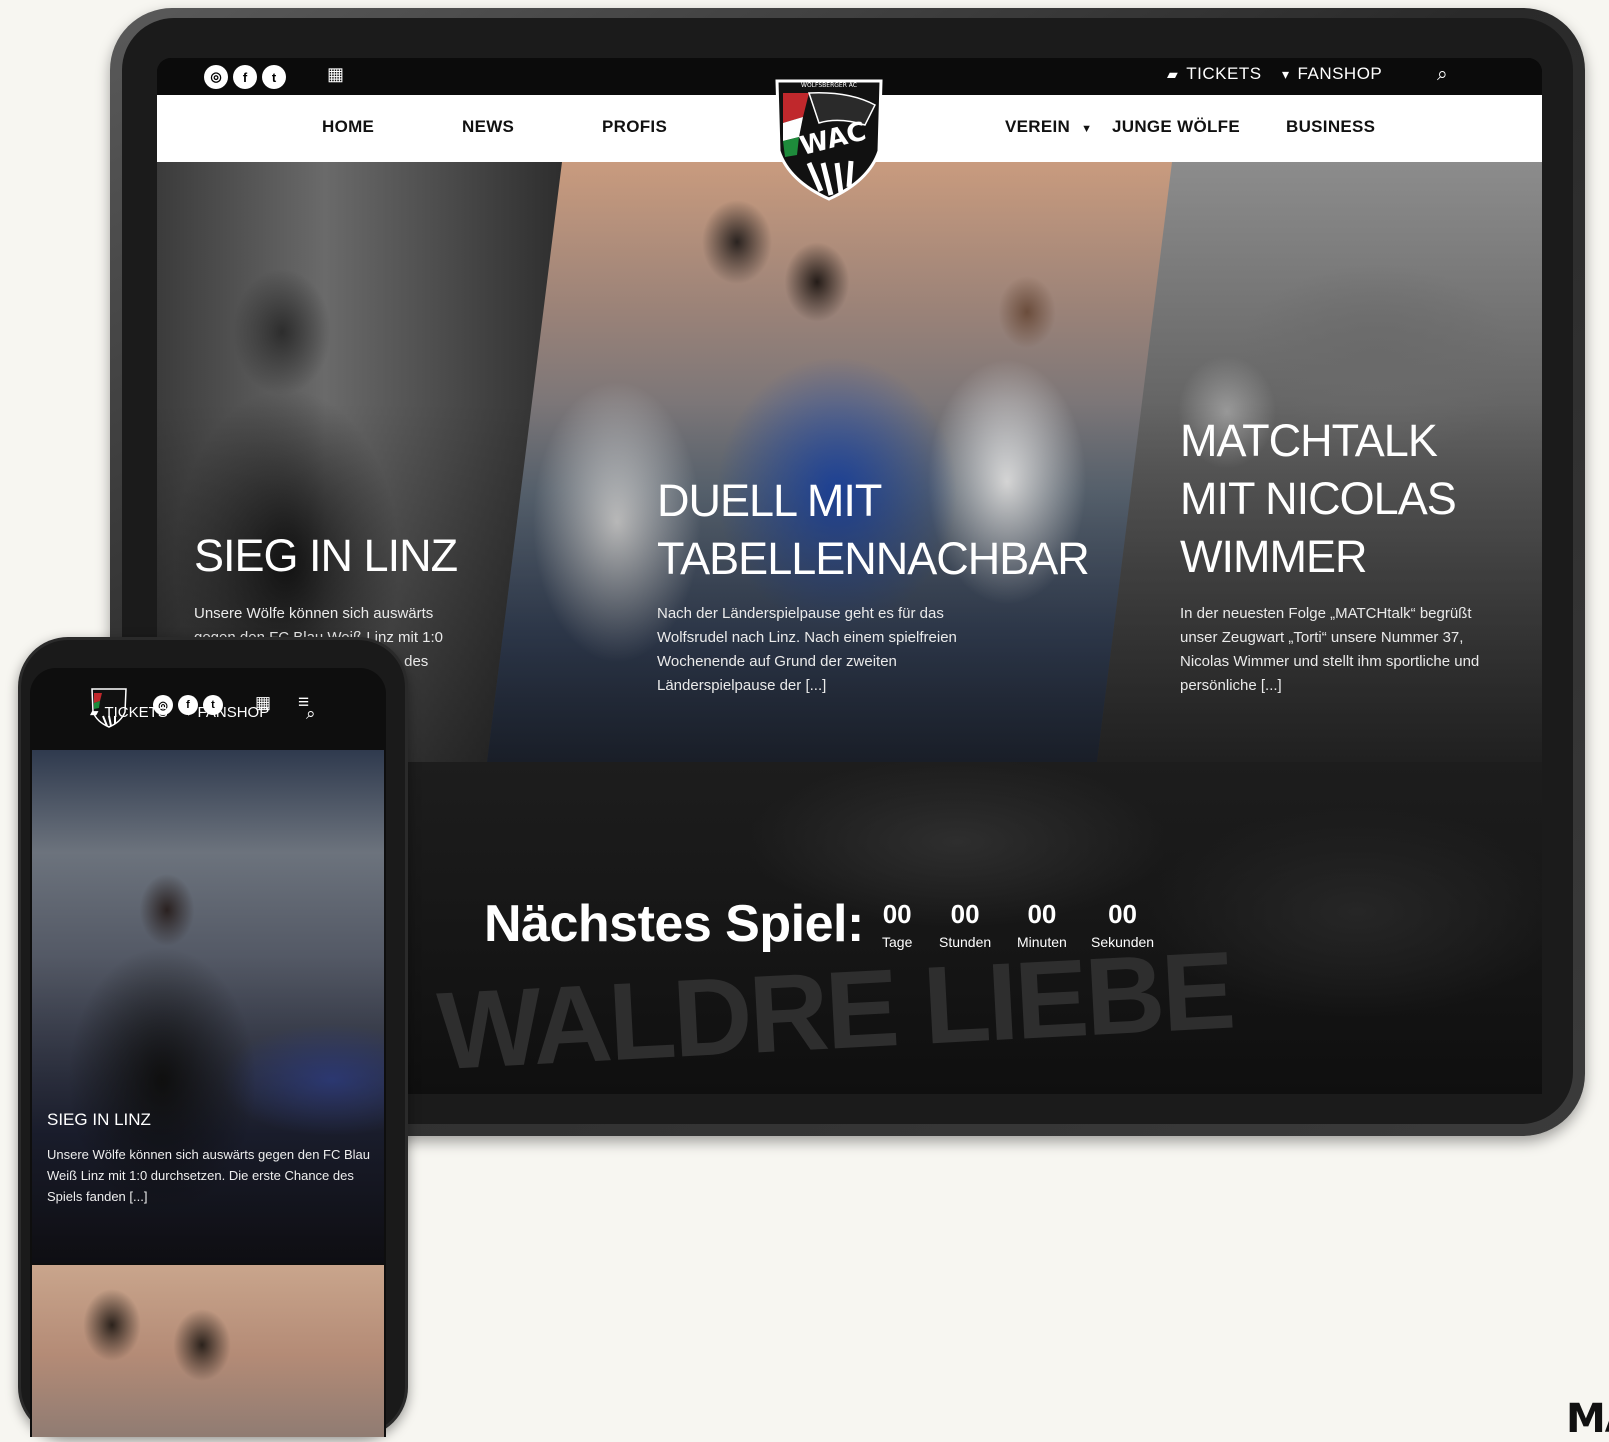  I want to click on countdown-title: Nächstes Spiel:, so click(674, 924).